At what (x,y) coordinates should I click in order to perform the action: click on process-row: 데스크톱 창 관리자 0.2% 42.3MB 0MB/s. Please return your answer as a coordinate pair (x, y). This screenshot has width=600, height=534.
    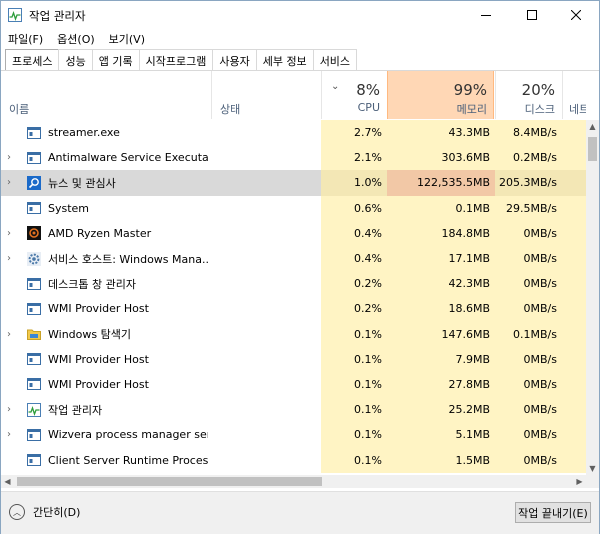
    Looking at the image, I should click on (293, 284).